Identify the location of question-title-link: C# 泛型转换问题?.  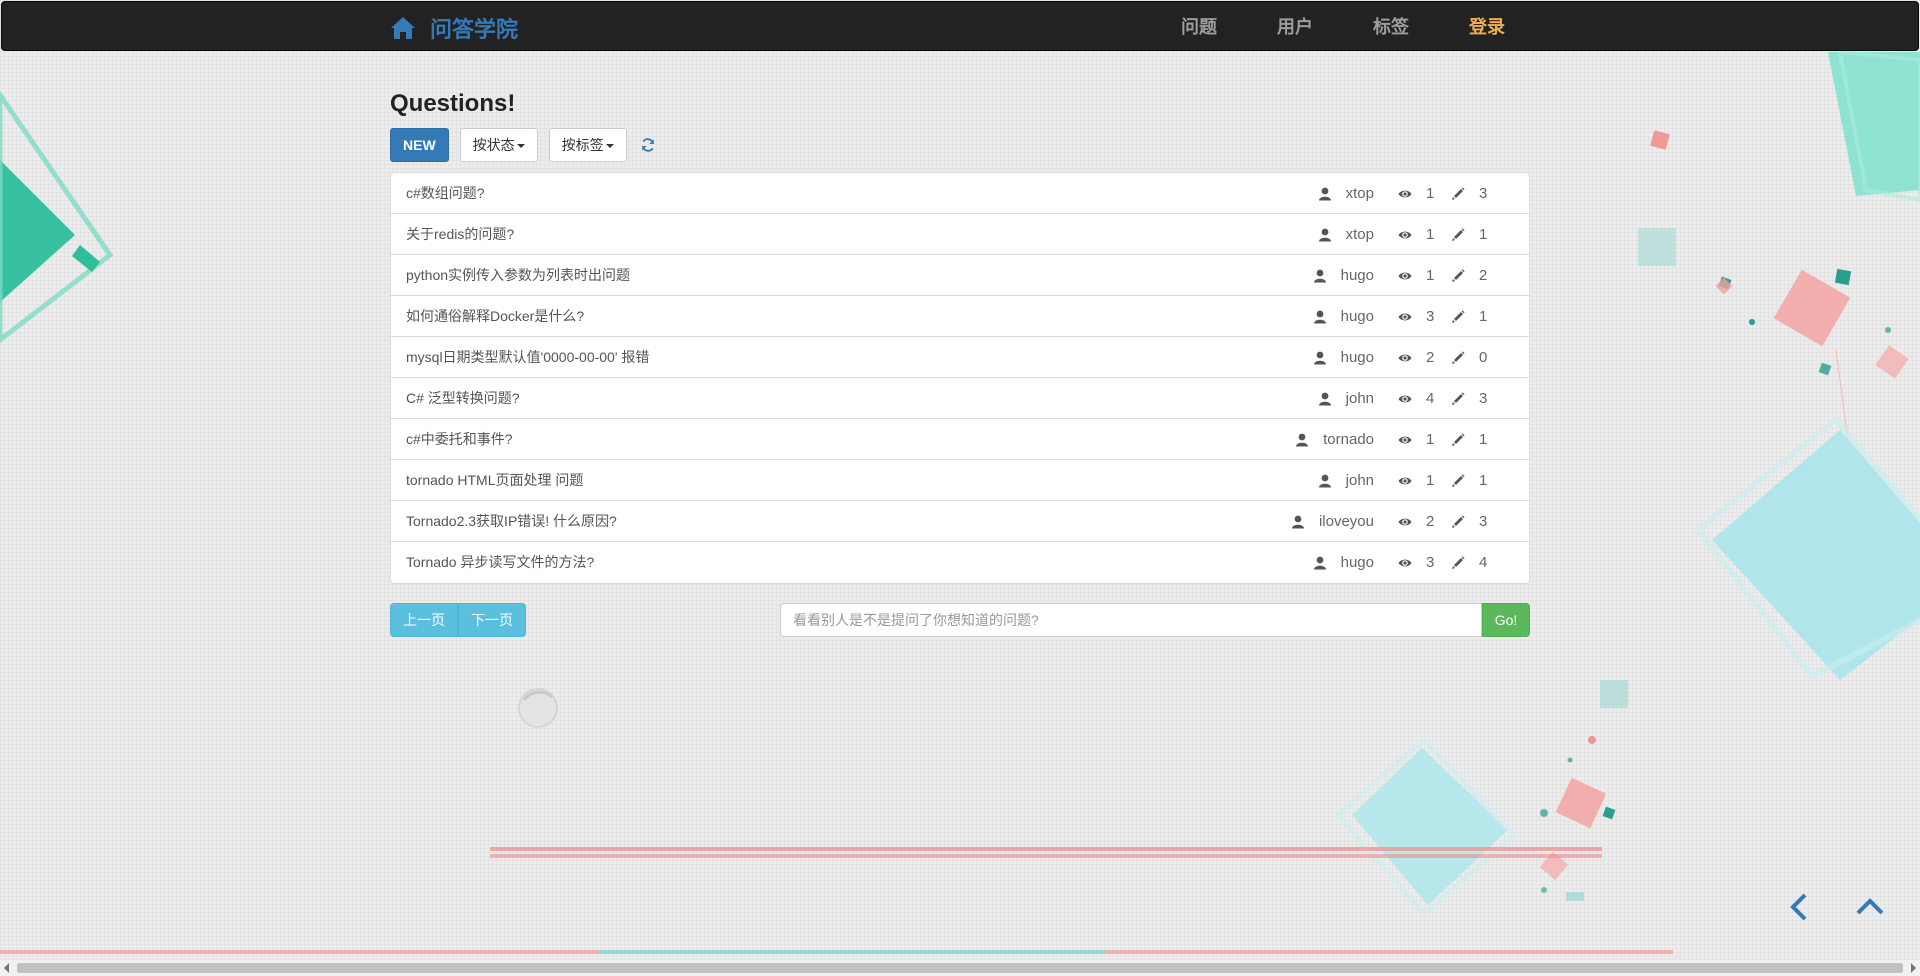
(463, 398).